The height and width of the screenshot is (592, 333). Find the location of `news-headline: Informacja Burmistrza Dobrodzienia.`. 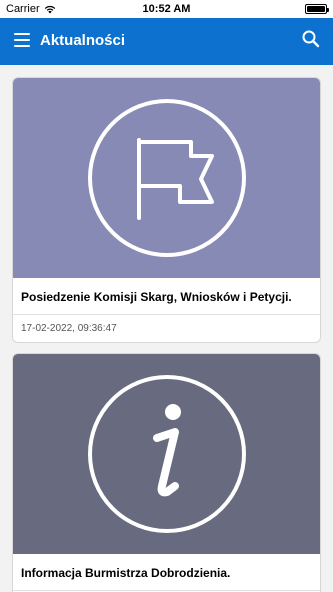

news-headline: Informacja Burmistrza Dobrodzienia. is located at coordinates (166, 572).